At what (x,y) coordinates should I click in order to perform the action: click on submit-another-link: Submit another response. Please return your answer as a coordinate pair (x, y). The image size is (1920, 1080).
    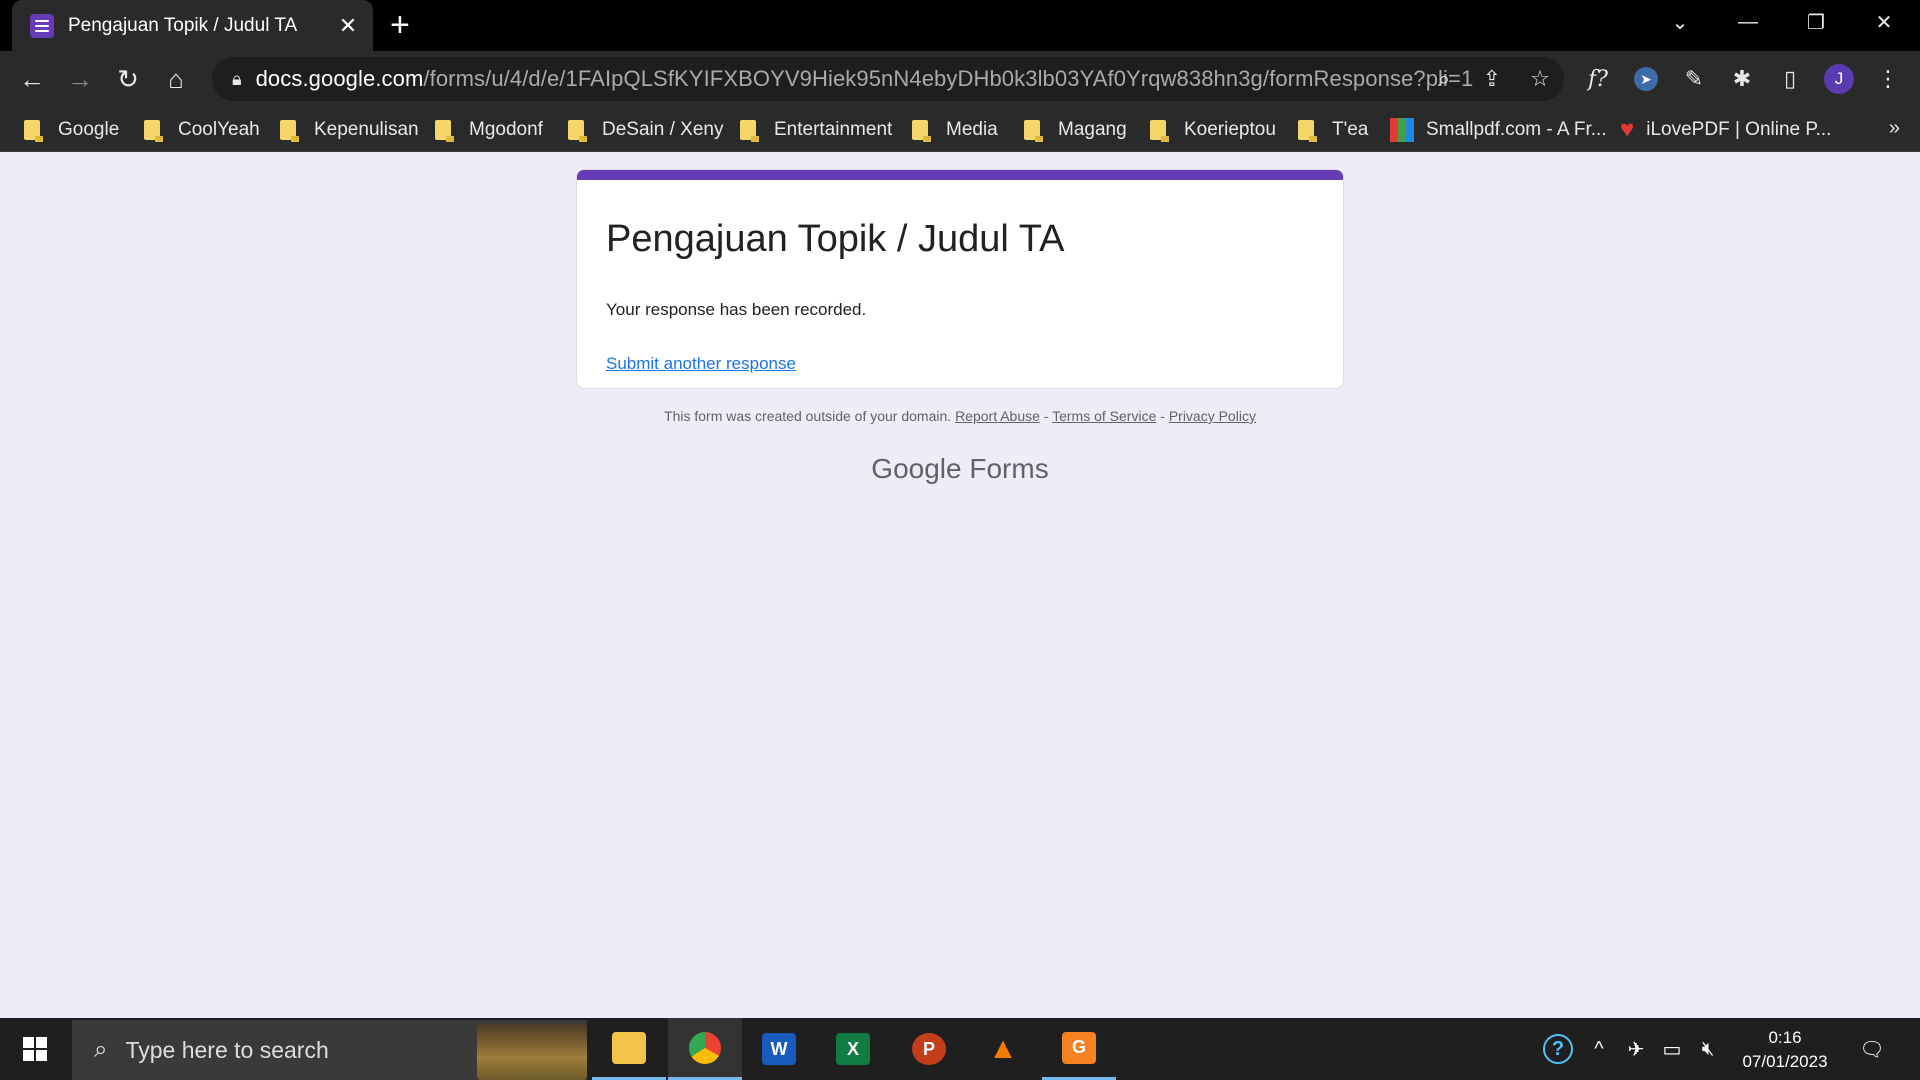
    Looking at the image, I should click on (701, 364).